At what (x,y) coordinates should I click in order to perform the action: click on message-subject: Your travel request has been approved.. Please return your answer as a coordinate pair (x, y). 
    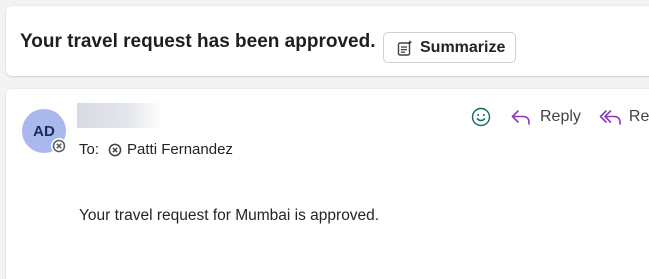
    Looking at the image, I should click on (198, 41).